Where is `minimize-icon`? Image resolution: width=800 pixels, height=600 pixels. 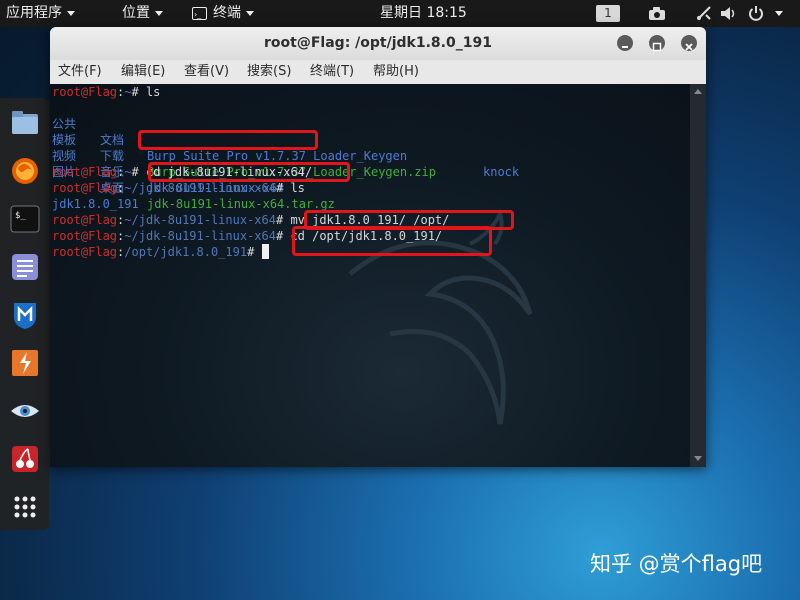 minimize-icon is located at coordinates (625, 47).